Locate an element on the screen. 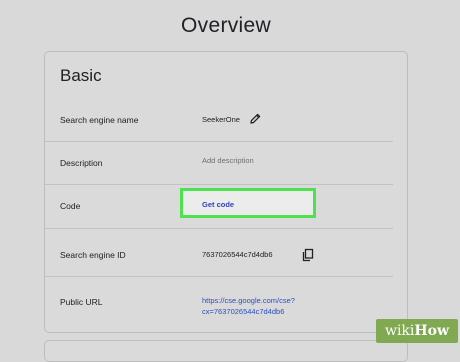 The height and width of the screenshot is (362, 460). copy-icon is located at coordinates (308, 255).